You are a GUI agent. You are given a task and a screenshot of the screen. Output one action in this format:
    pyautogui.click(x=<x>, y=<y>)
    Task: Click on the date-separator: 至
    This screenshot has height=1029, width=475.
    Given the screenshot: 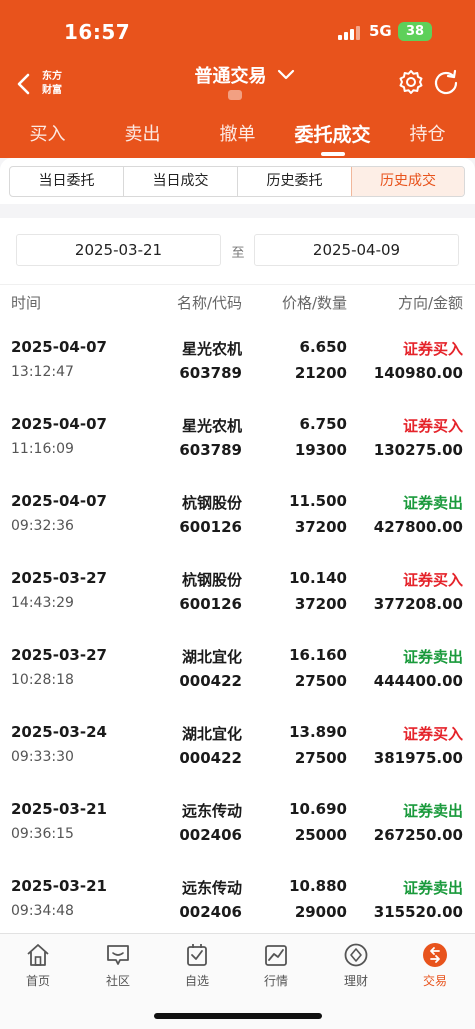 What is the action you would take?
    pyautogui.click(x=238, y=253)
    